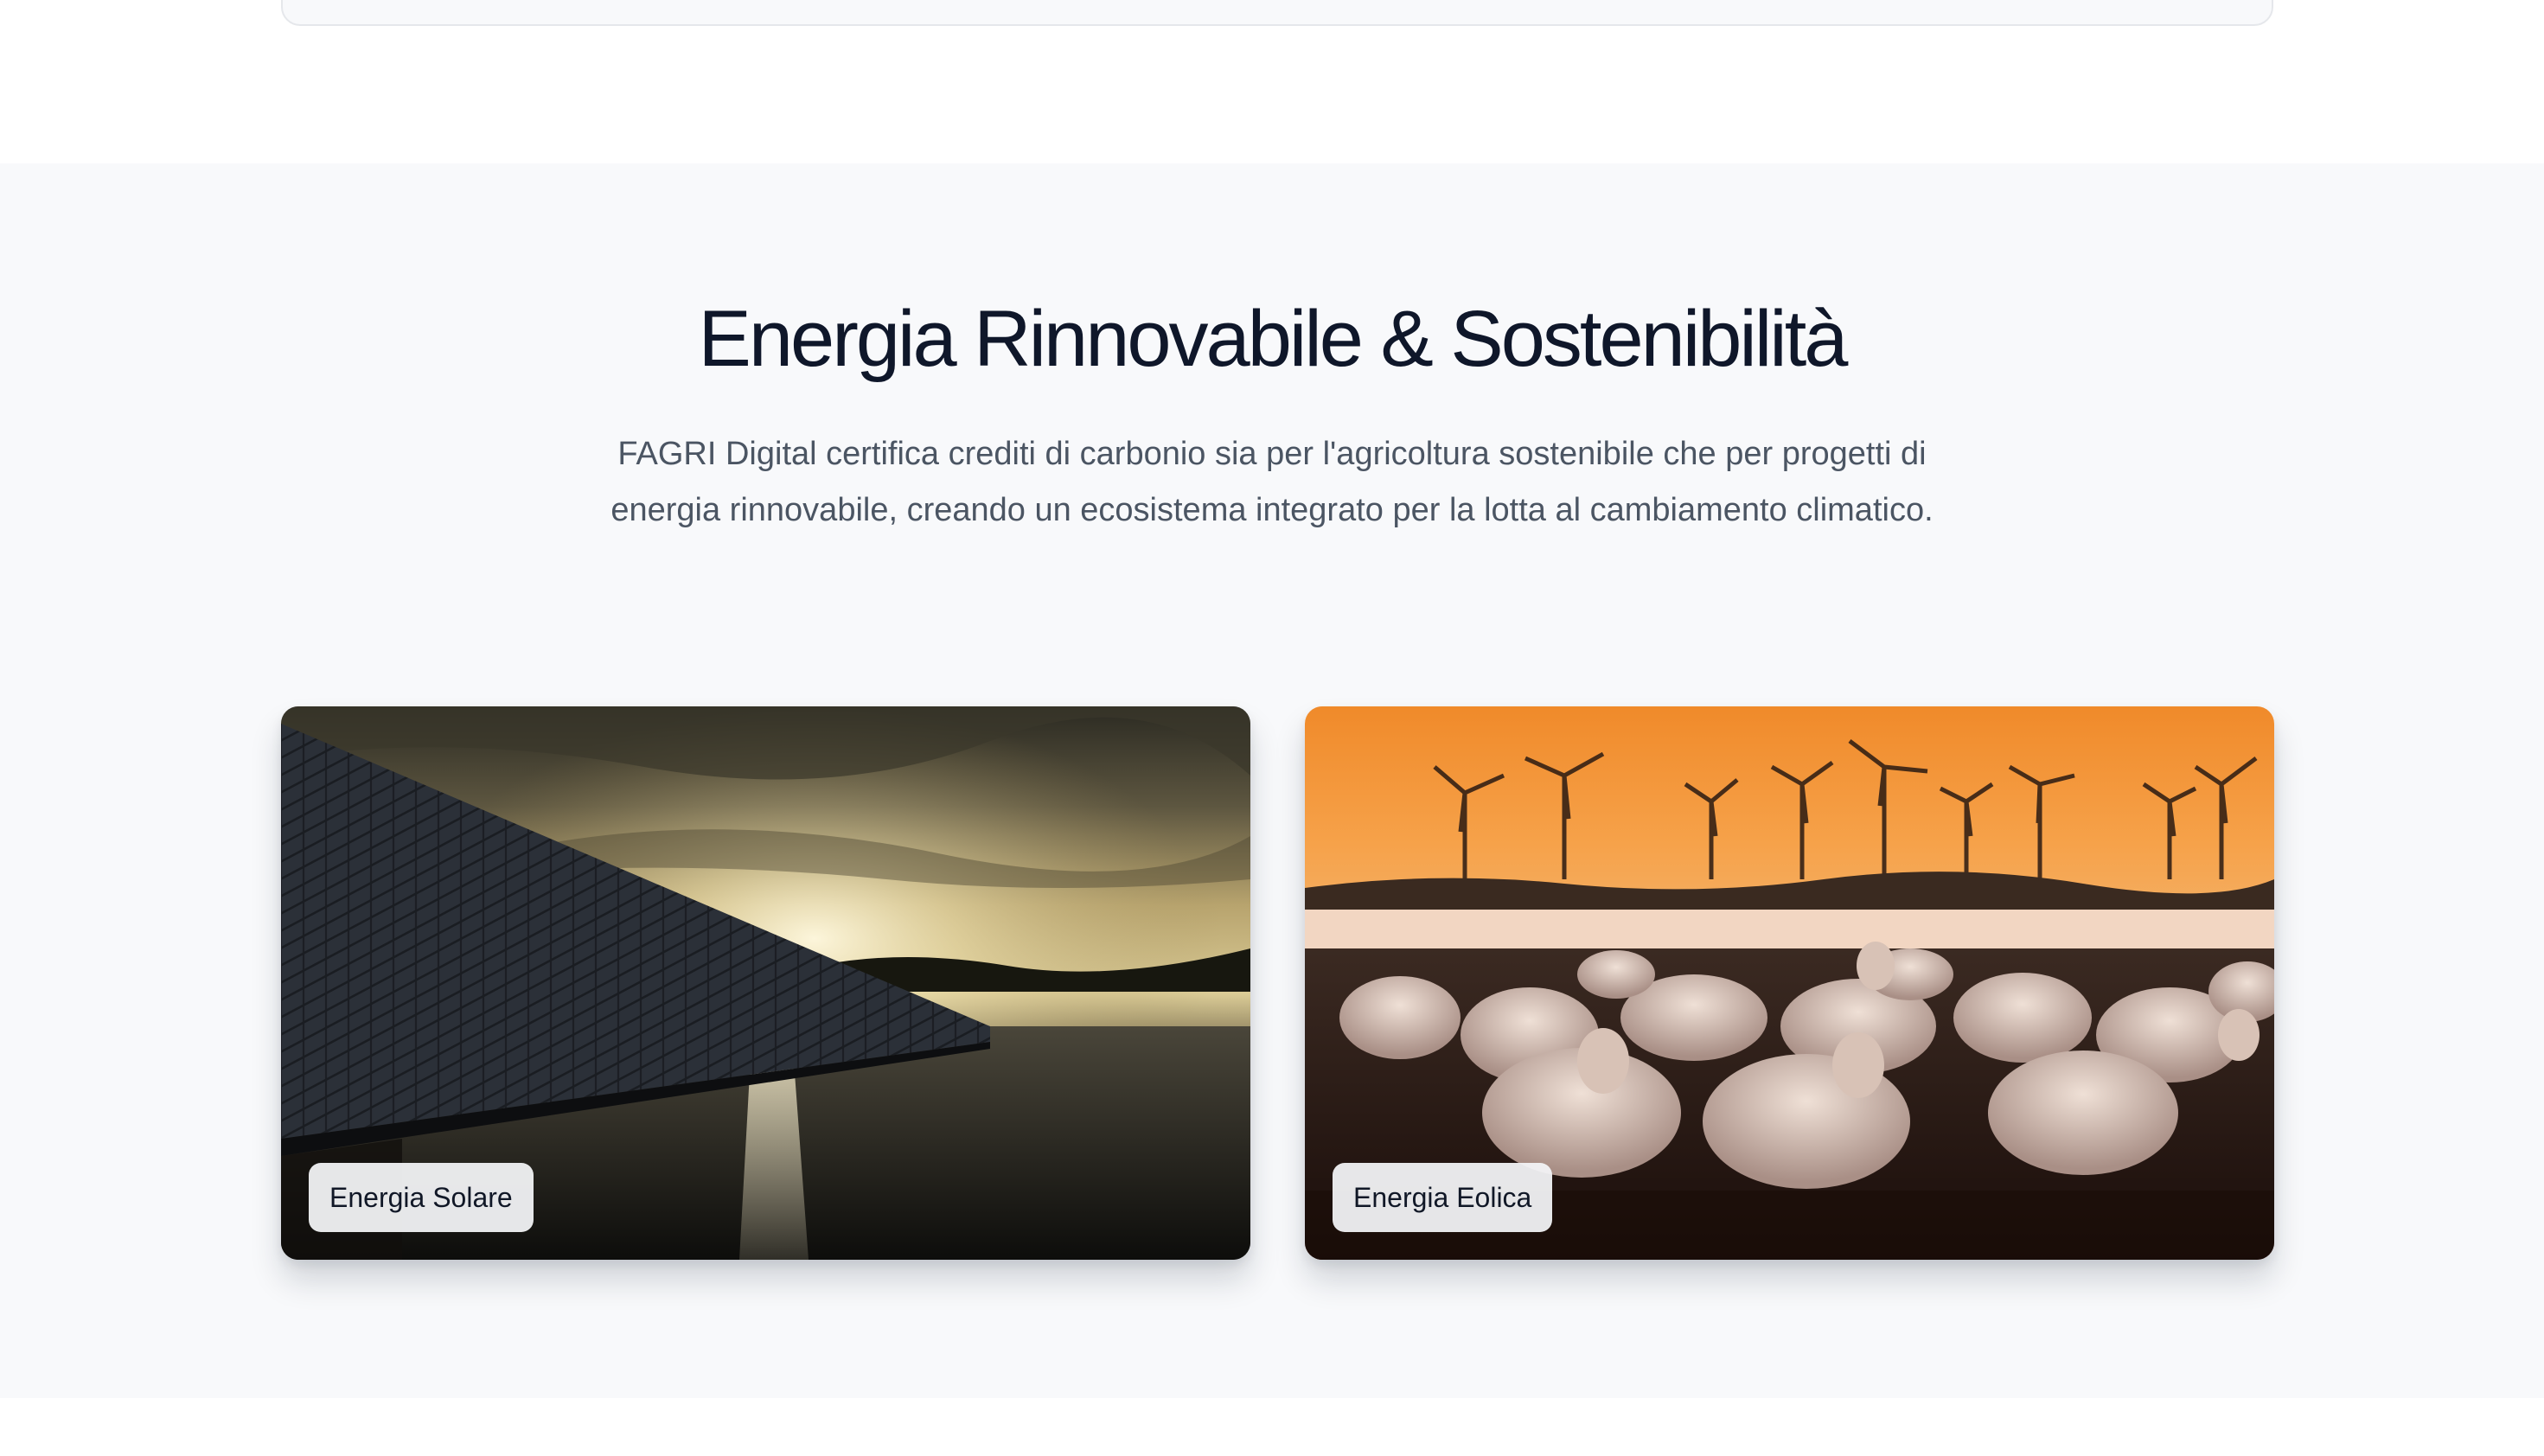 The height and width of the screenshot is (1456, 2544). What do you see at coordinates (766, 983) in the screenshot?
I see `solar-energy-card: Energia Solare` at bounding box center [766, 983].